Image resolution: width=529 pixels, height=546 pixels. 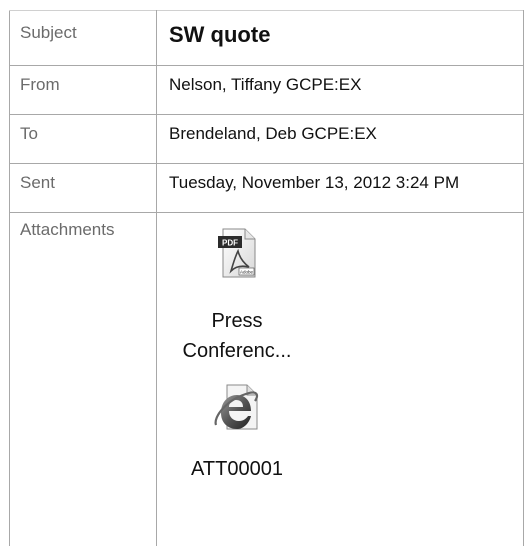 What do you see at coordinates (230, 243) in the screenshot?
I see `svg-text: PDF` at bounding box center [230, 243].